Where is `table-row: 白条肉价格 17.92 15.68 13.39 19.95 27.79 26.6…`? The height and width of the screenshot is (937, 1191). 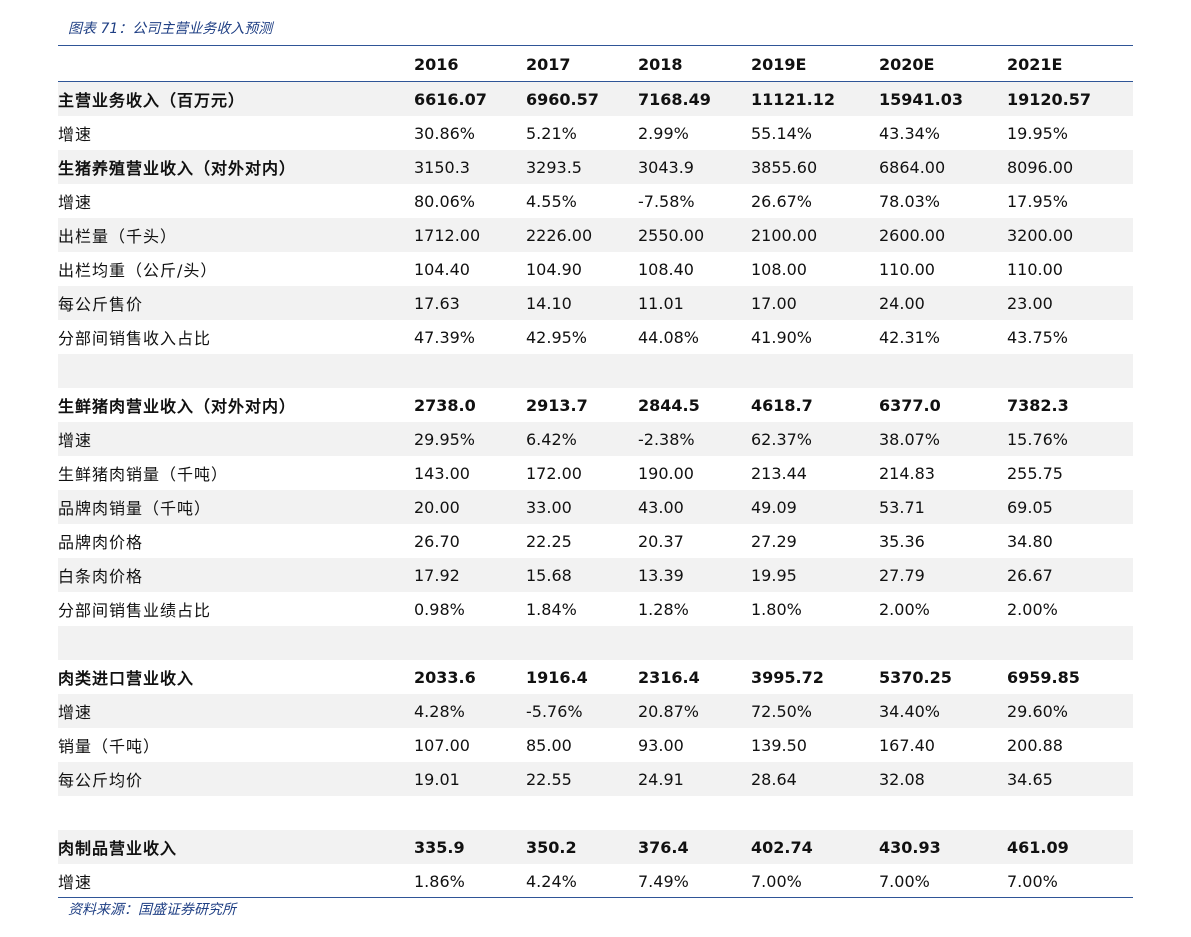
table-row: 白条肉价格 17.92 15.68 13.39 19.95 27.79 26.6… is located at coordinates (595, 575).